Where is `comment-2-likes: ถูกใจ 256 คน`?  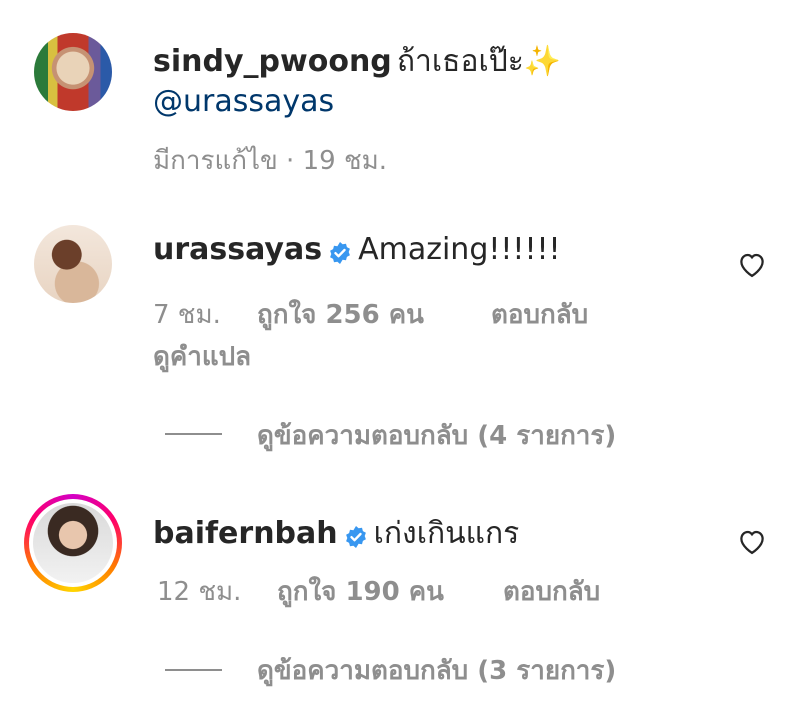 comment-2-likes: ถูกใจ 256 คน is located at coordinates (340, 314).